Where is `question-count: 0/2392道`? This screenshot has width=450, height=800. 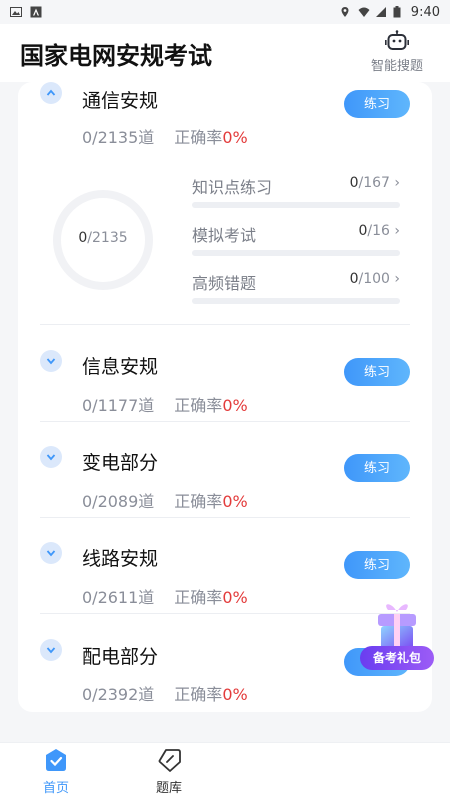 question-count: 0/2392道 is located at coordinates (118, 694).